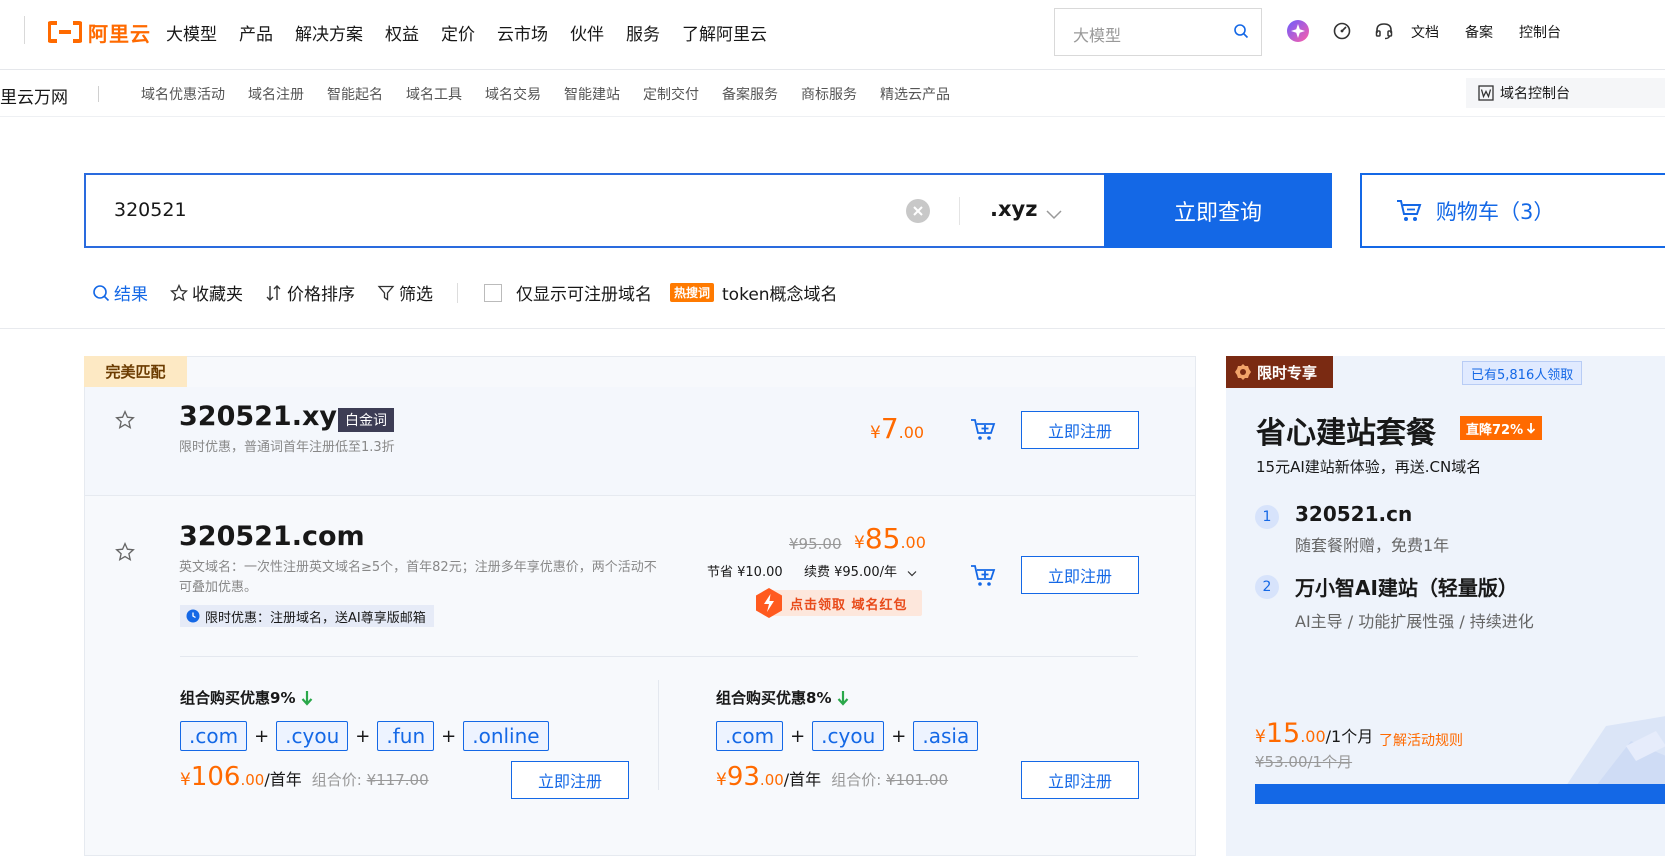 The width and height of the screenshot is (1665, 856). I want to click on subnav-item-naming: 智能起名, so click(355, 94).